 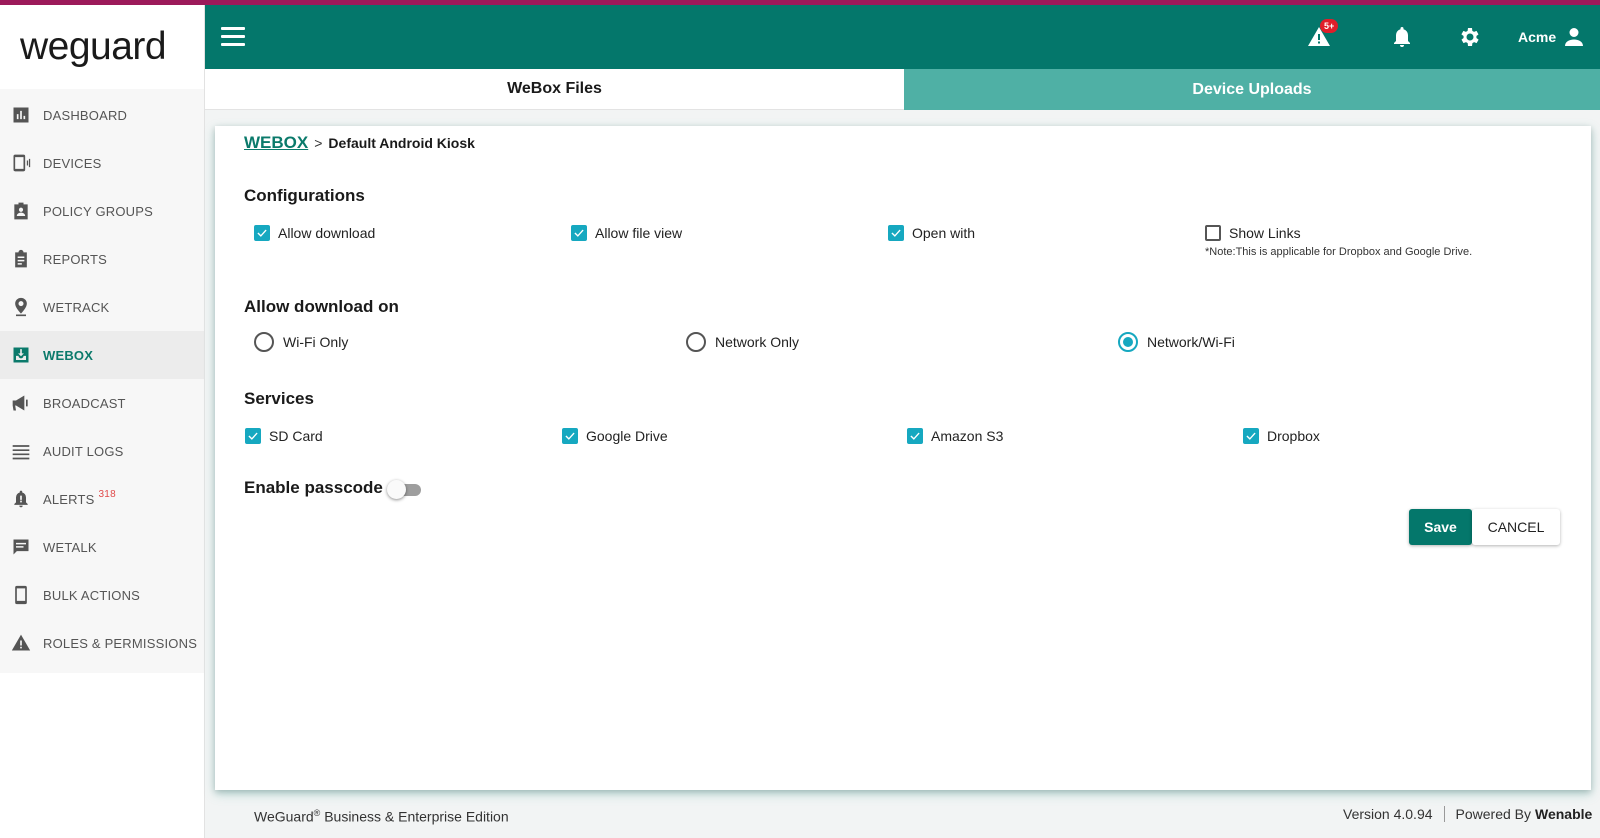 I want to click on sidebar-item-bulk-actions: BULK ACTIONS, so click(x=102, y=595).